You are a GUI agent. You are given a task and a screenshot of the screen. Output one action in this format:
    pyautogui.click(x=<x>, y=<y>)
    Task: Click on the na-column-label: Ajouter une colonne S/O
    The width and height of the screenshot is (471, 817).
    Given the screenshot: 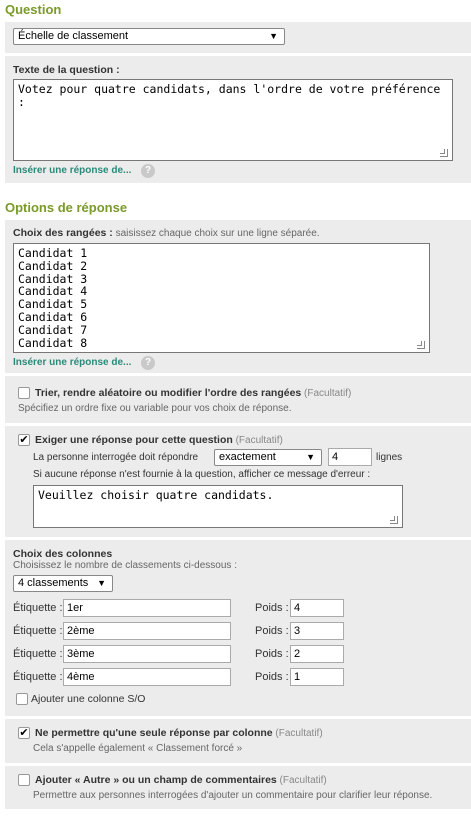 What is the action you would take?
    pyautogui.click(x=88, y=699)
    